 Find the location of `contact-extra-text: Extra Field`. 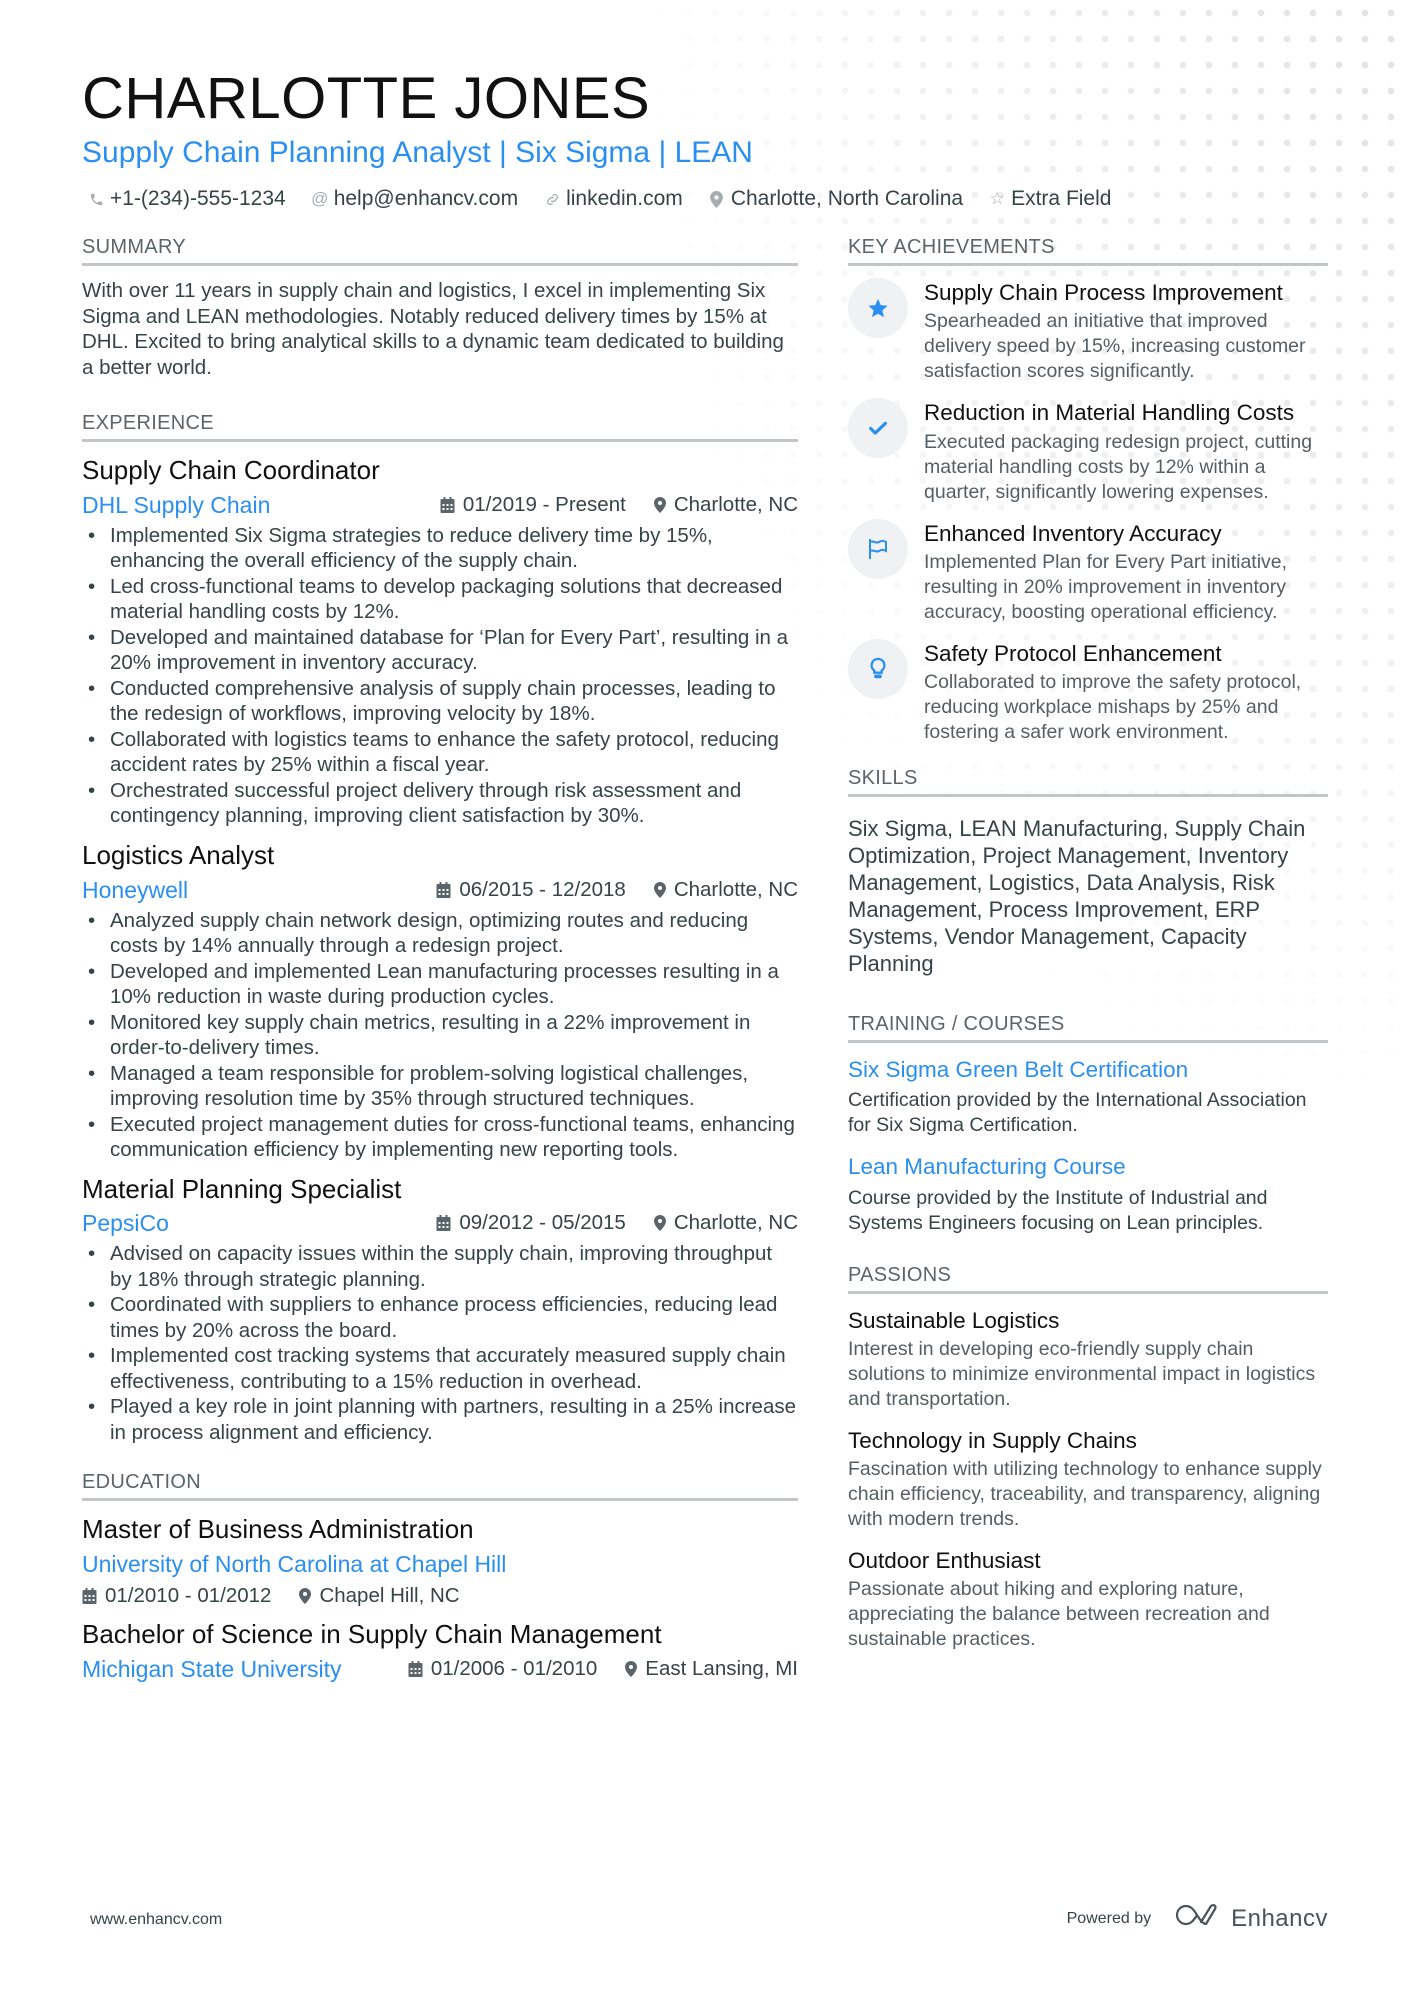

contact-extra-text: Extra Field is located at coordinates (1061, 198).